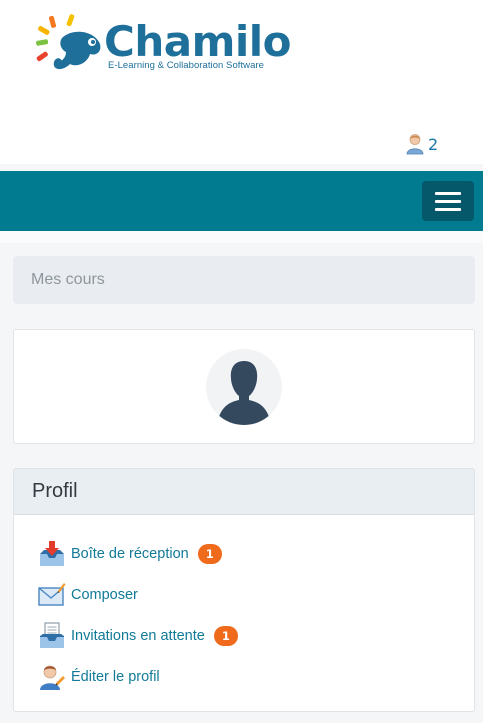 This screenshot has height=723, width=483. What do you see at coordinates (241, 201) in the screenshot?
I see `main-navbar` at bounding box center [241, 201].